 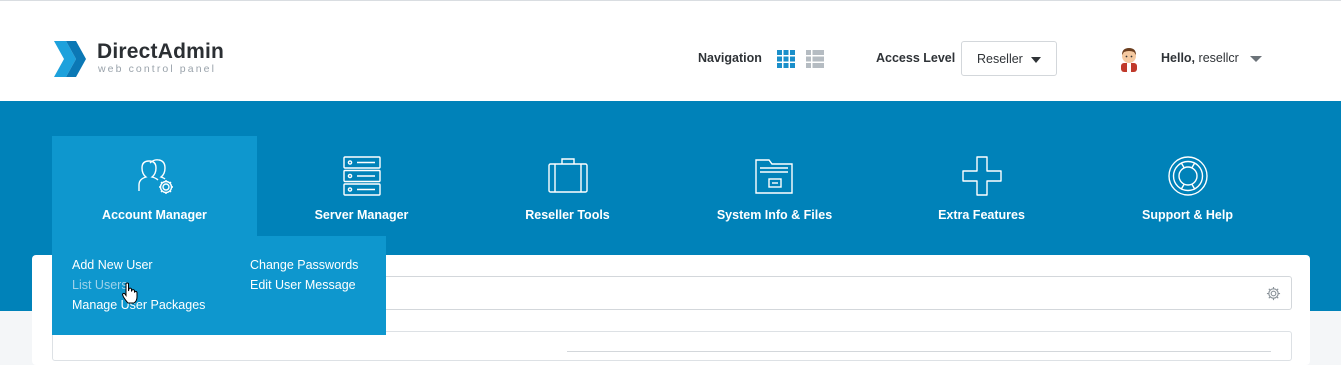 I want to click on access-level-label: Access Level, so click(x=916, y=58).